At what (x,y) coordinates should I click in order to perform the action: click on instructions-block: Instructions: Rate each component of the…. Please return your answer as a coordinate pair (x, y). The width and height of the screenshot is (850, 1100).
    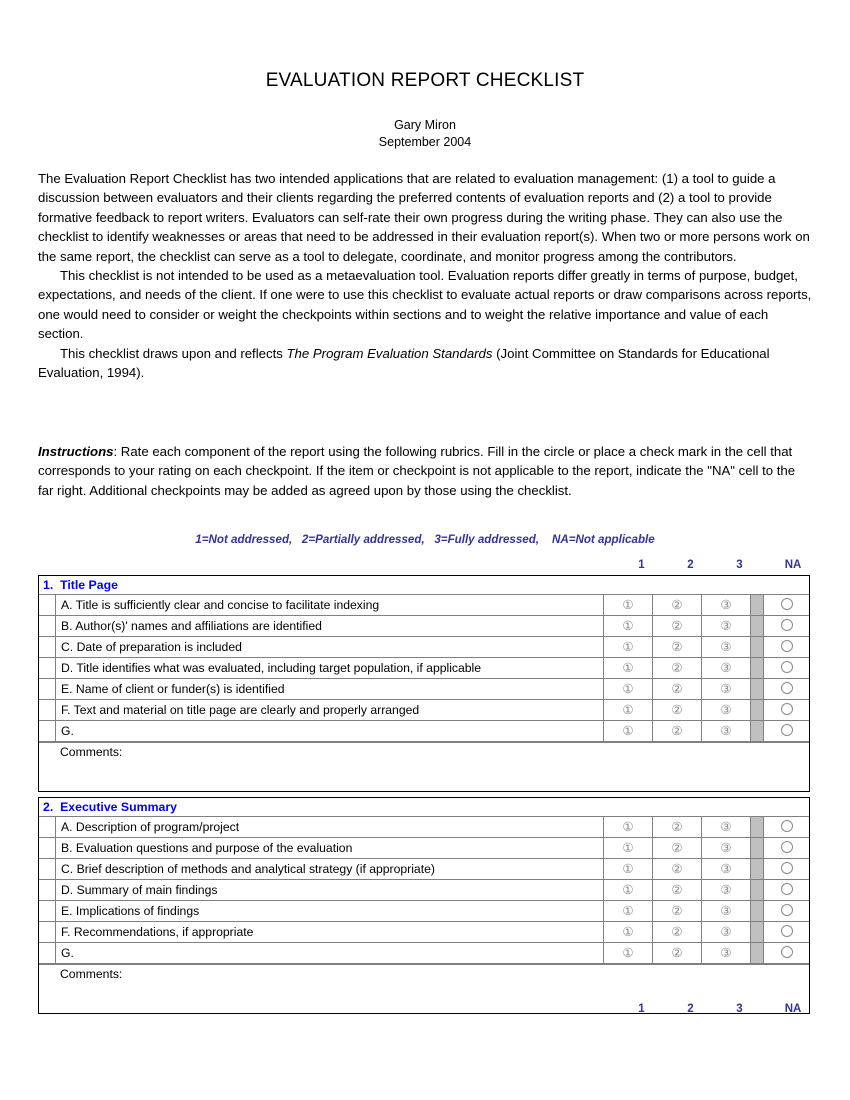
    Looking at the image, I should click on (425, 471).